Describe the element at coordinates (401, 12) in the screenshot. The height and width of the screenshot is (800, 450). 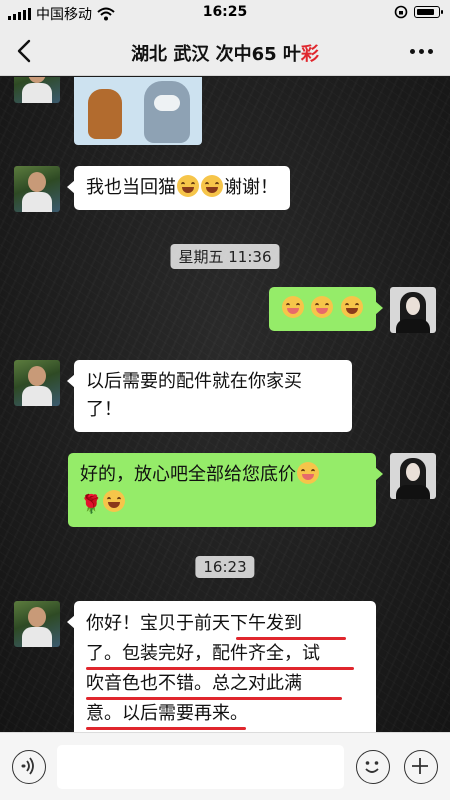
I see `rotation-lock-icon` at that location.